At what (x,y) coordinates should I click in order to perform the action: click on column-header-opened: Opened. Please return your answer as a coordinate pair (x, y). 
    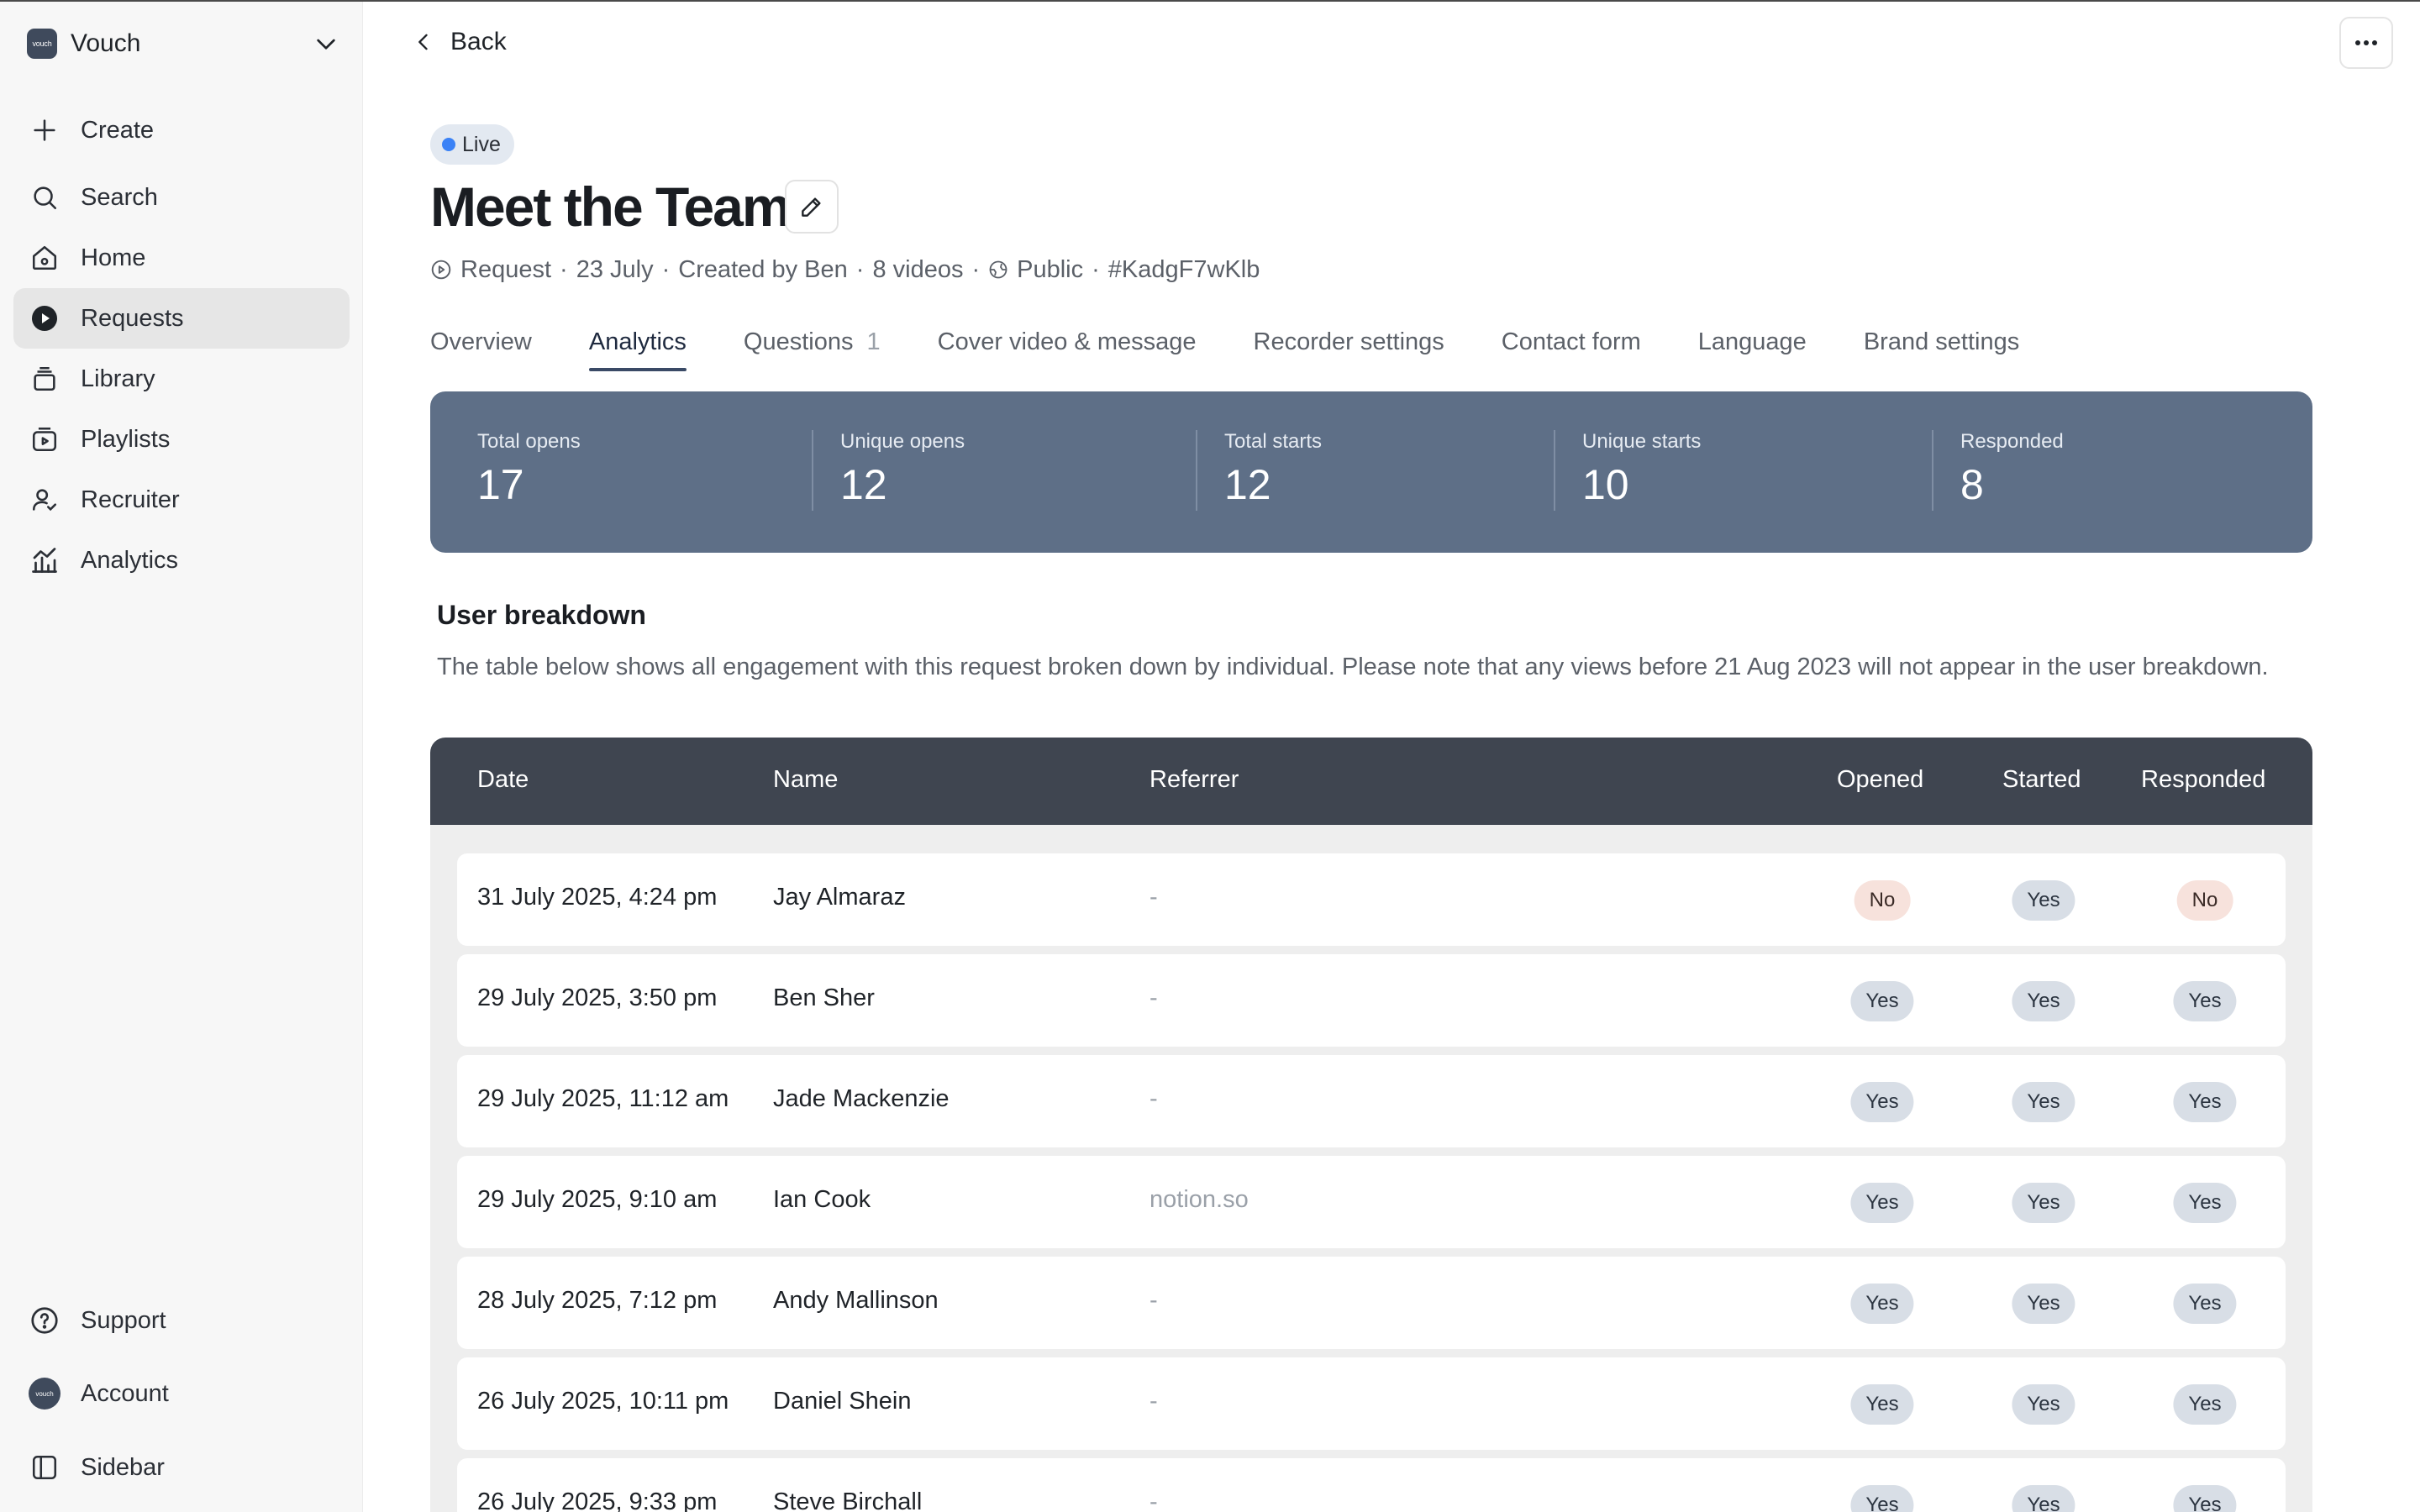
    Looking at the image, I should click on (1880, 780).